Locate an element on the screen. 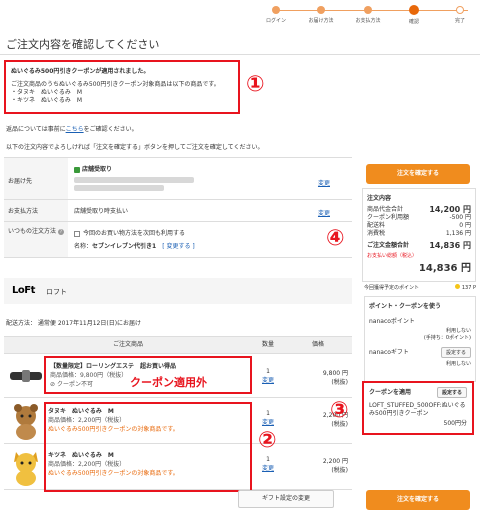 The height and width of the screenshot is (526, 480). notice-heading: ぬいぐるみ500円引きクーポンが適用されました。 is located at coordinates (80, 71).